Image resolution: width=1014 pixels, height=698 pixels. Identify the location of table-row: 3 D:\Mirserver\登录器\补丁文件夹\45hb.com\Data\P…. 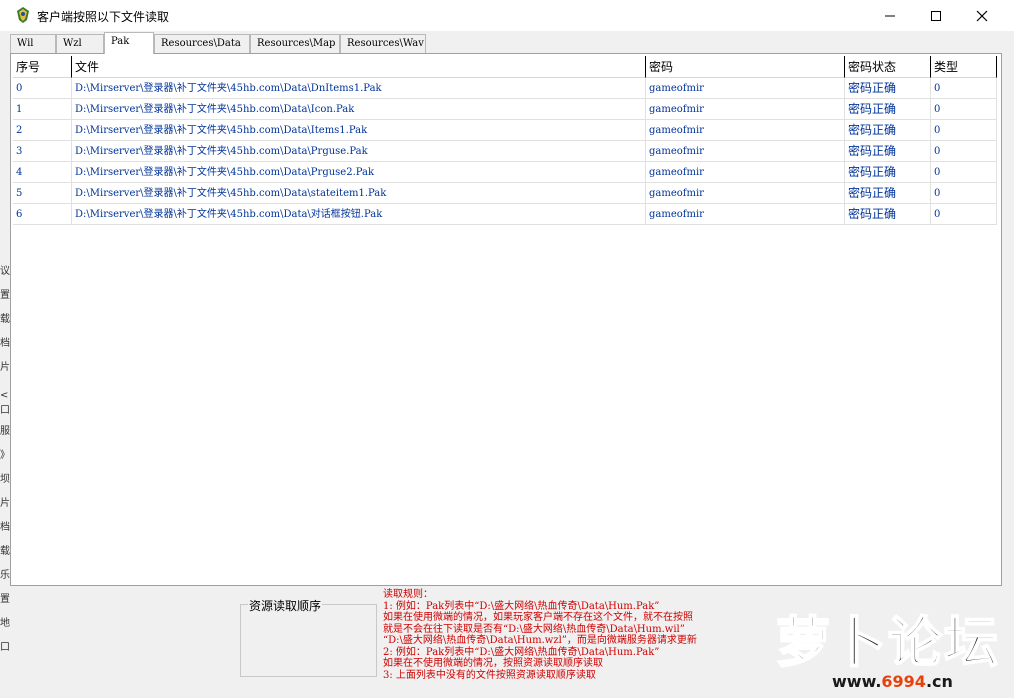
(505, 151).